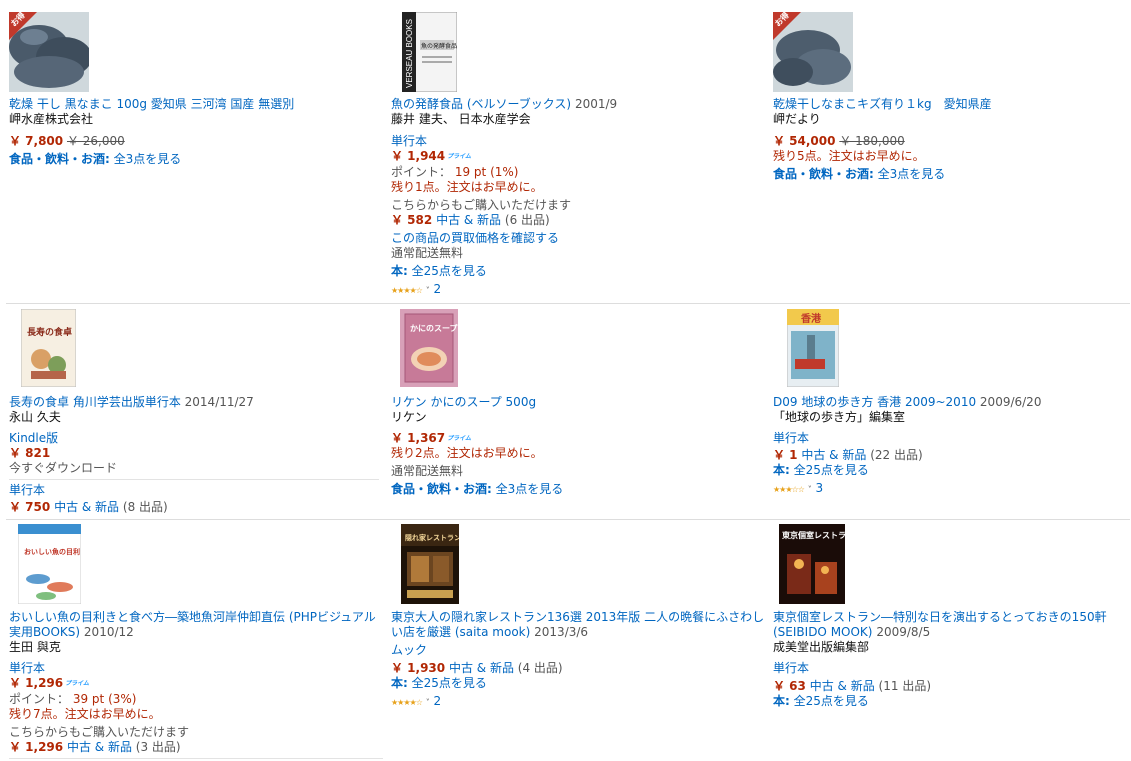 The height and width of the screenshot is (761, 1131). I want to click on star-rating-icon: ★★★☆☆, so click(789, 489).